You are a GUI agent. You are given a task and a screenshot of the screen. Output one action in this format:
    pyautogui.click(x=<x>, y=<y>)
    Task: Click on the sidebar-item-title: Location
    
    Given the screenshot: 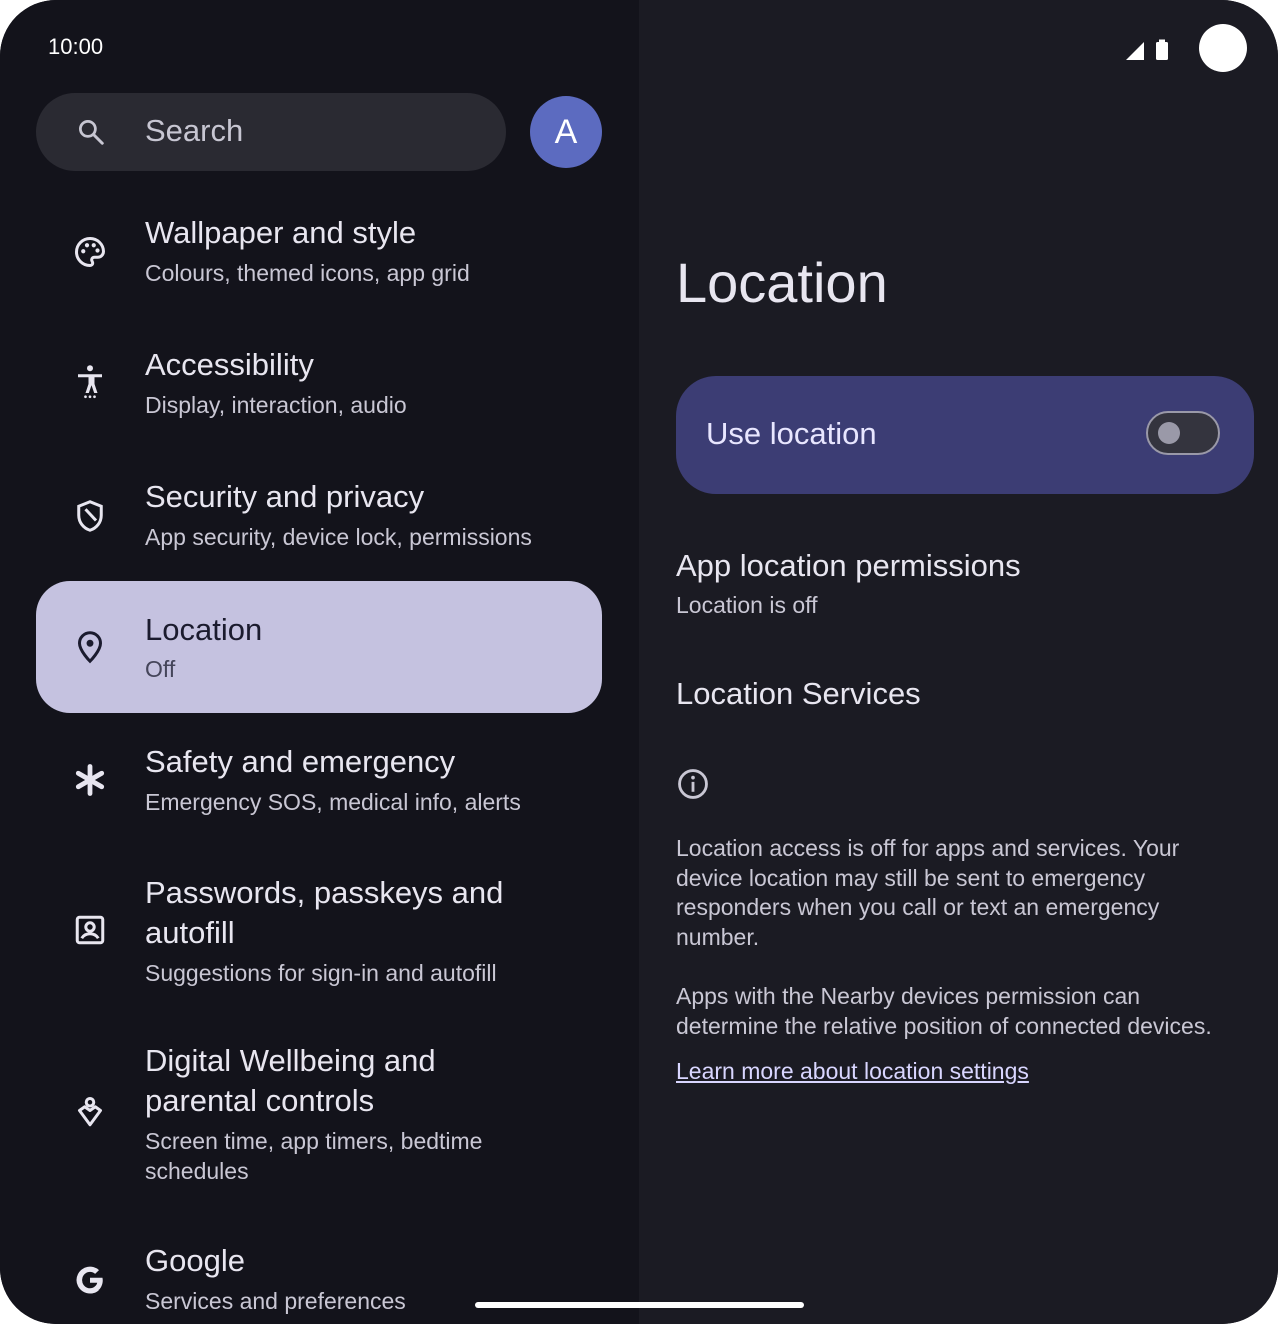 What is the action you would take?
    pyautogui.click(x=204, y=629)
    